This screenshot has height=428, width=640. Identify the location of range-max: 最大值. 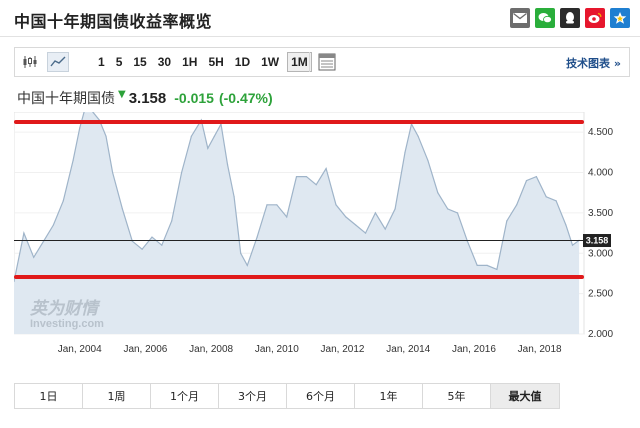
(525, 396).